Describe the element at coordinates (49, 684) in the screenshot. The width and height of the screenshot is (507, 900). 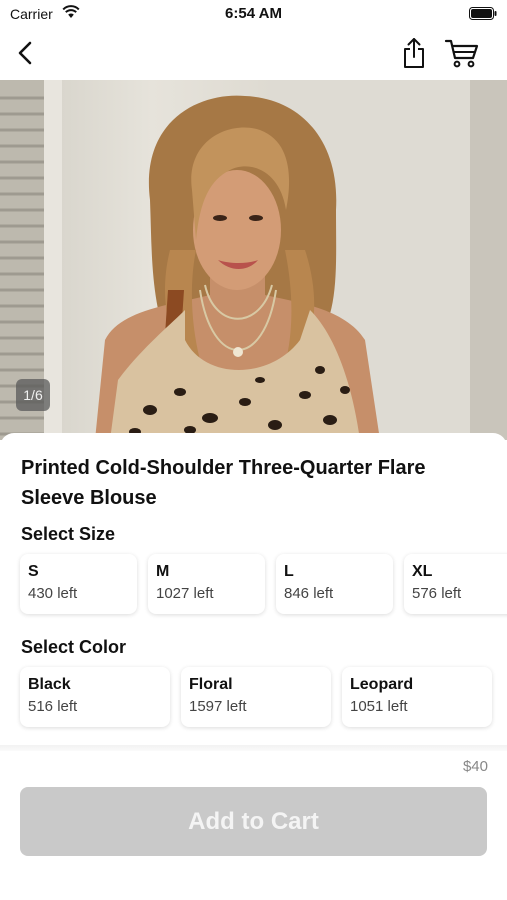
I see `color-name: Black` at that location.